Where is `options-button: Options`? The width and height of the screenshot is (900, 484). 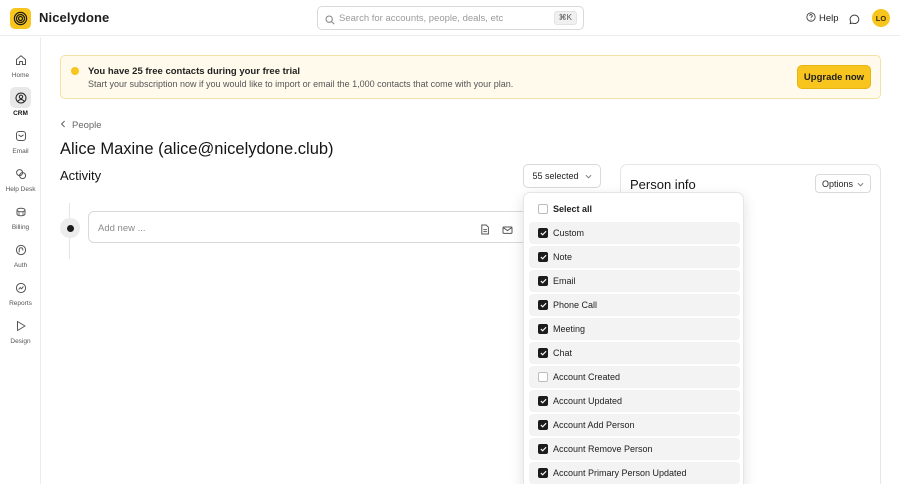 options-button: Options is located at coordinates (843, 183).